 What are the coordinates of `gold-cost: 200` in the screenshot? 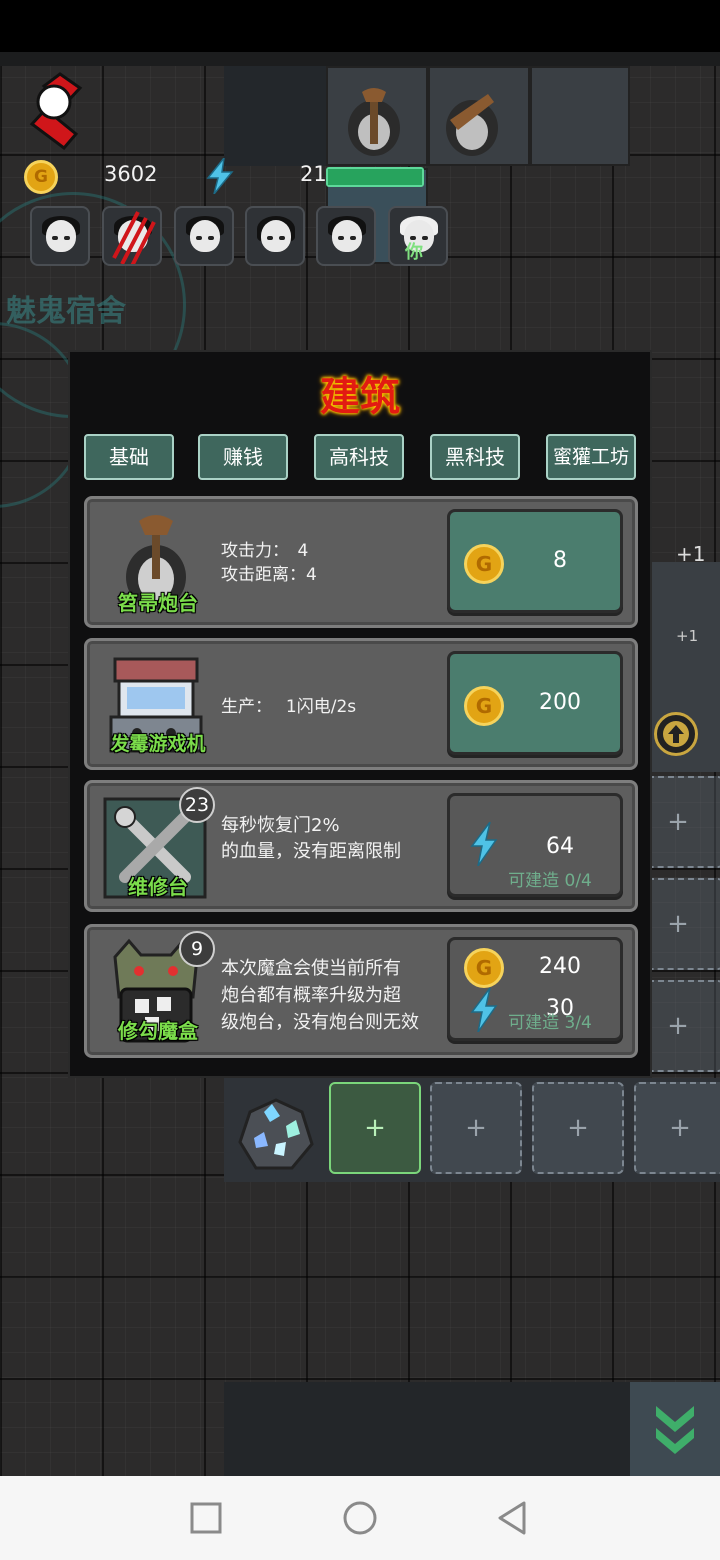 It's located at (560, 702).